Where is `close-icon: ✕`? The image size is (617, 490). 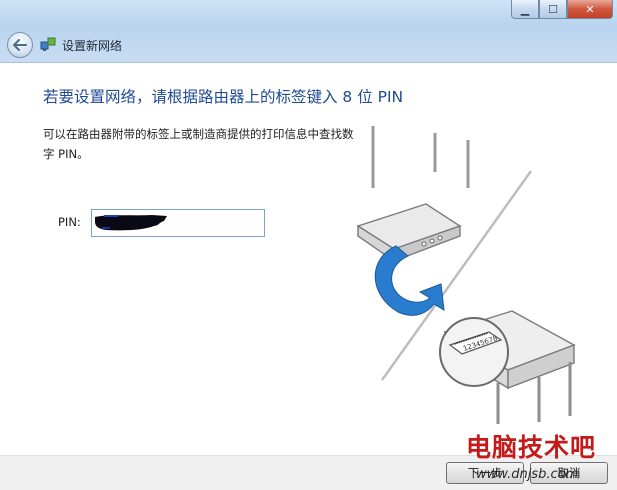 close-icon: ✕ is located at coordinates (590, 9).